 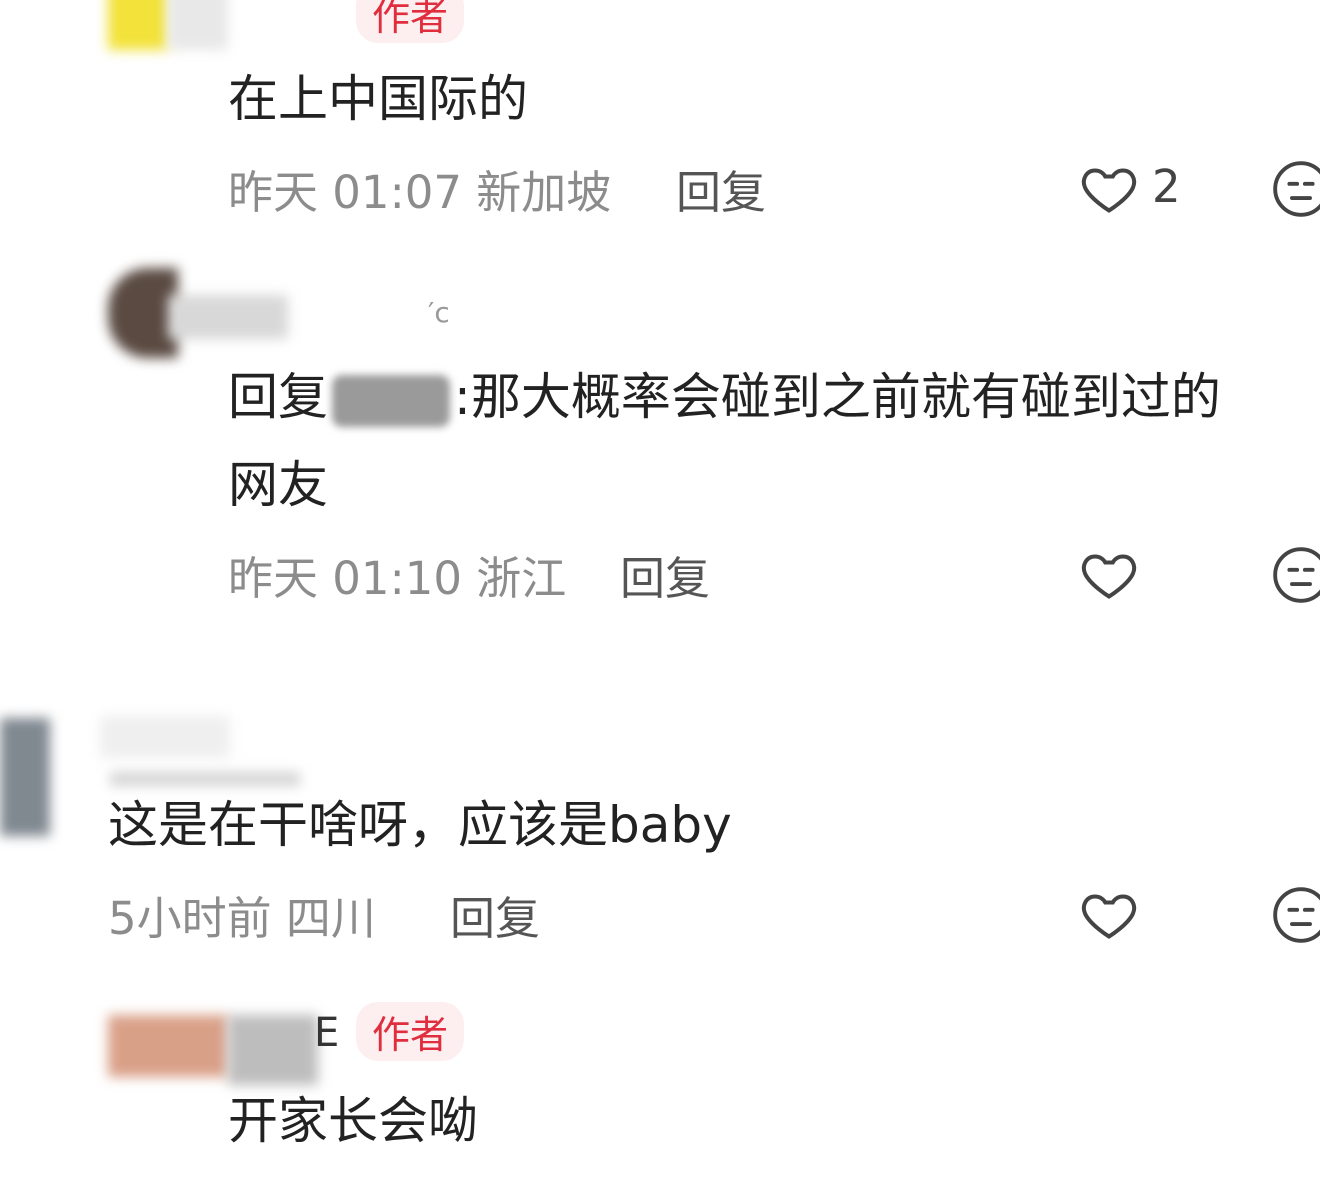 I want to click on reply-prefix: 回复, so click(x=278, y=397).